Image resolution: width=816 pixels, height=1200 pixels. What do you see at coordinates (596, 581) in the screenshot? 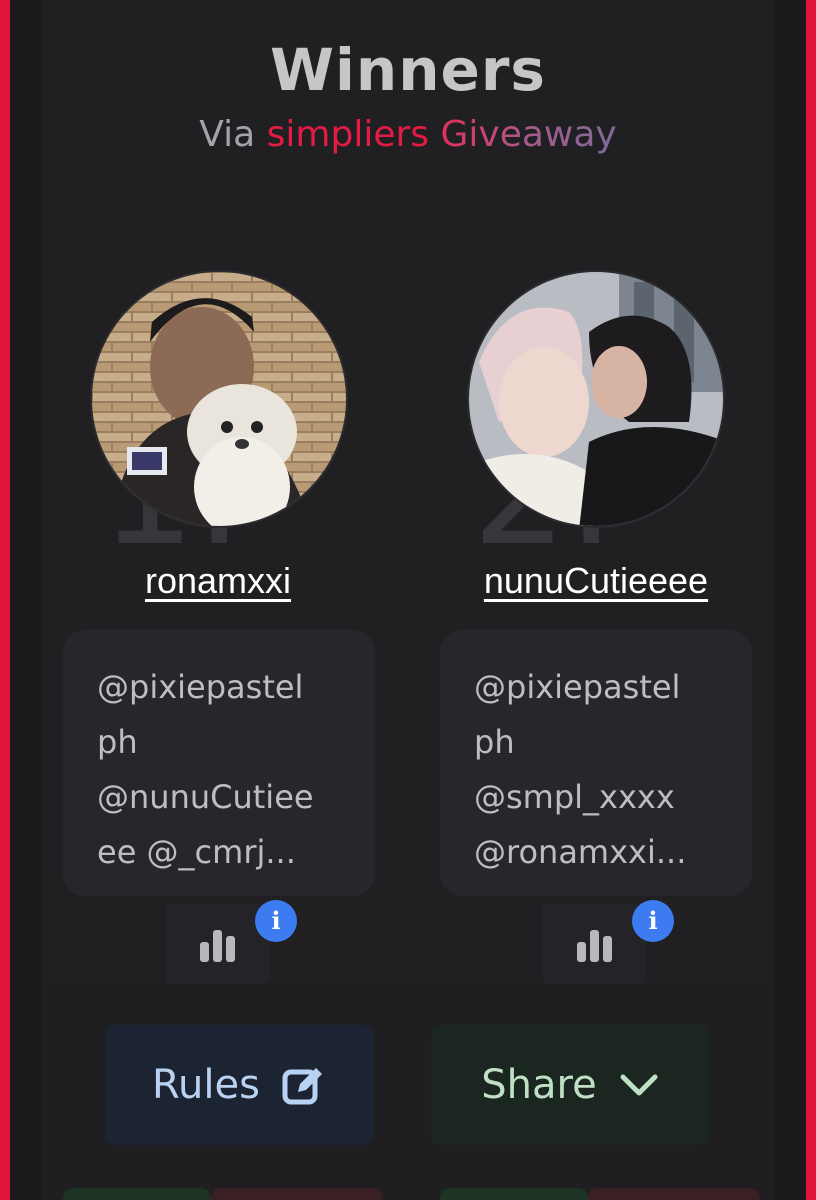
I see `winner-username: nunuCutieeee` at bounding box center [596, 581].